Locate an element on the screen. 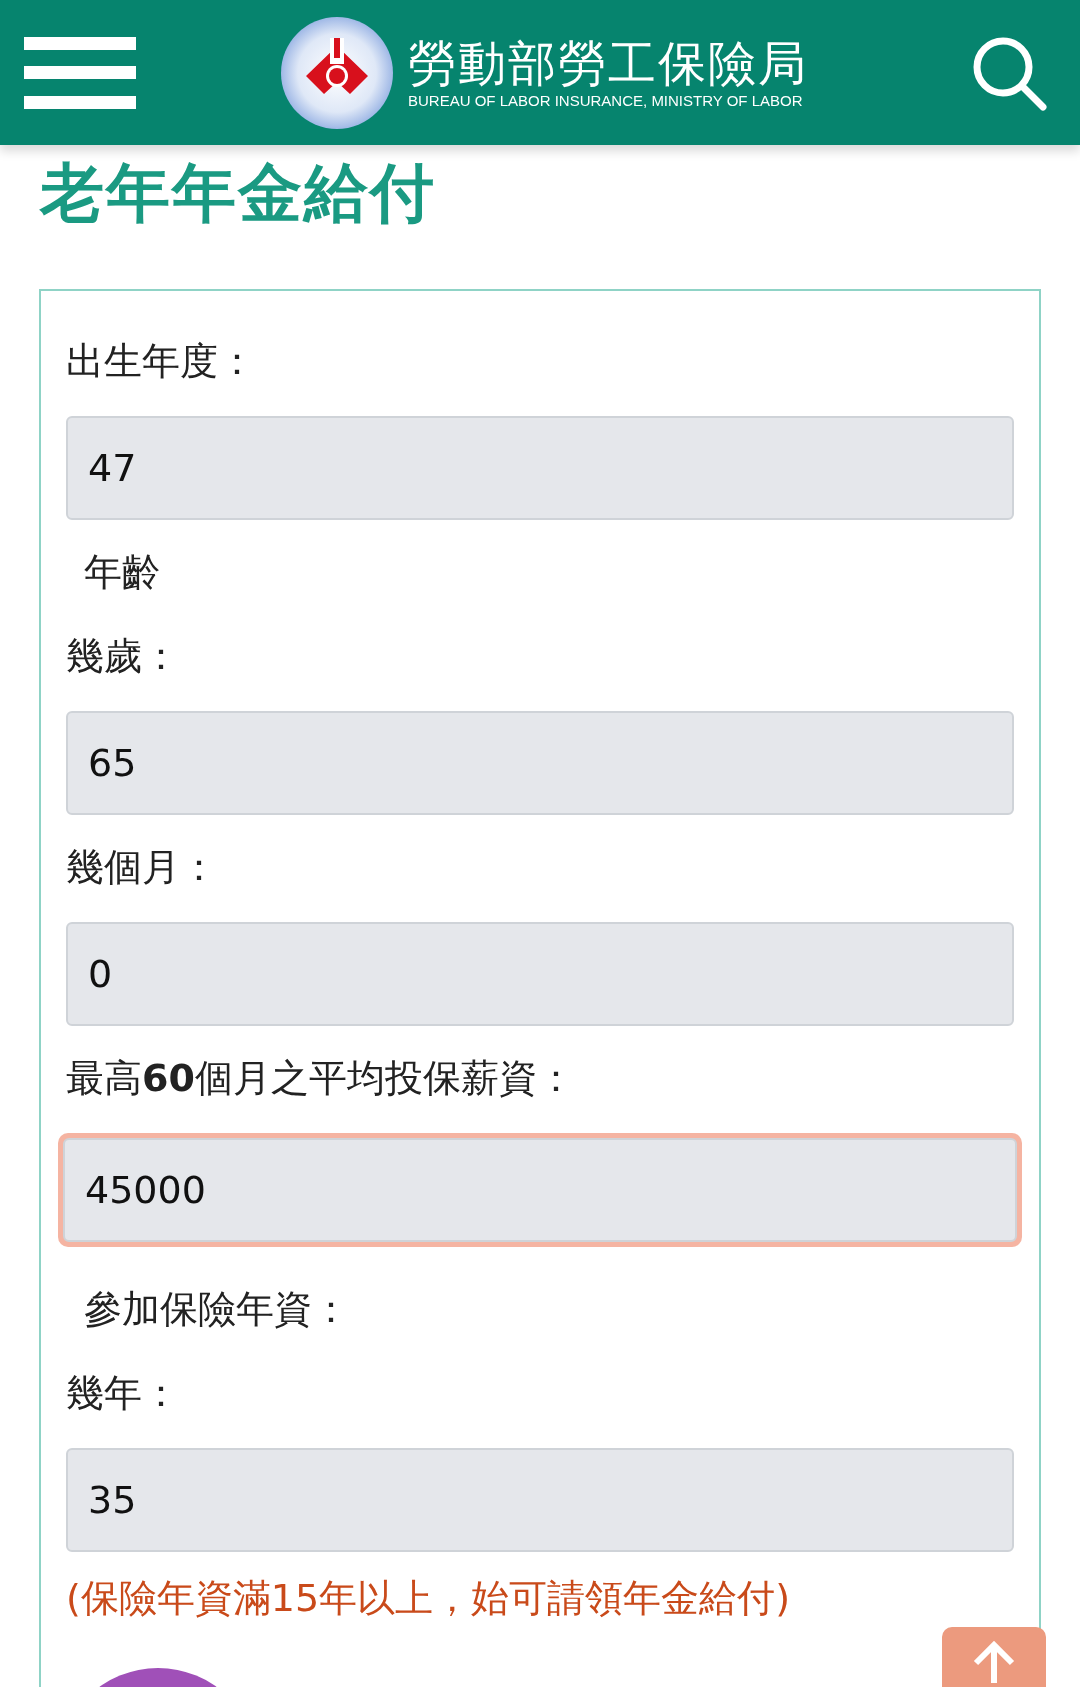  field-label: 幾年： is located at coordinates (123, 1393).